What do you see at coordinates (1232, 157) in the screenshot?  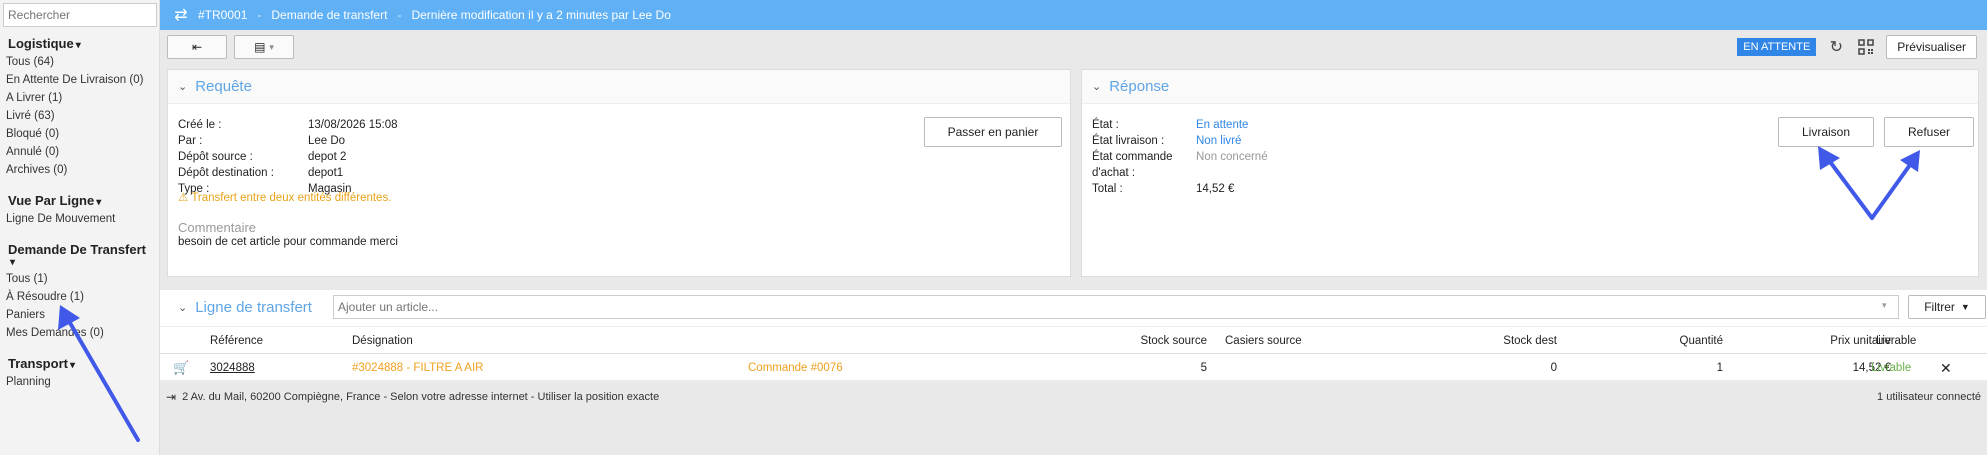 I see `order-state-value: Non concerné` at bounding box center [1232, 157].